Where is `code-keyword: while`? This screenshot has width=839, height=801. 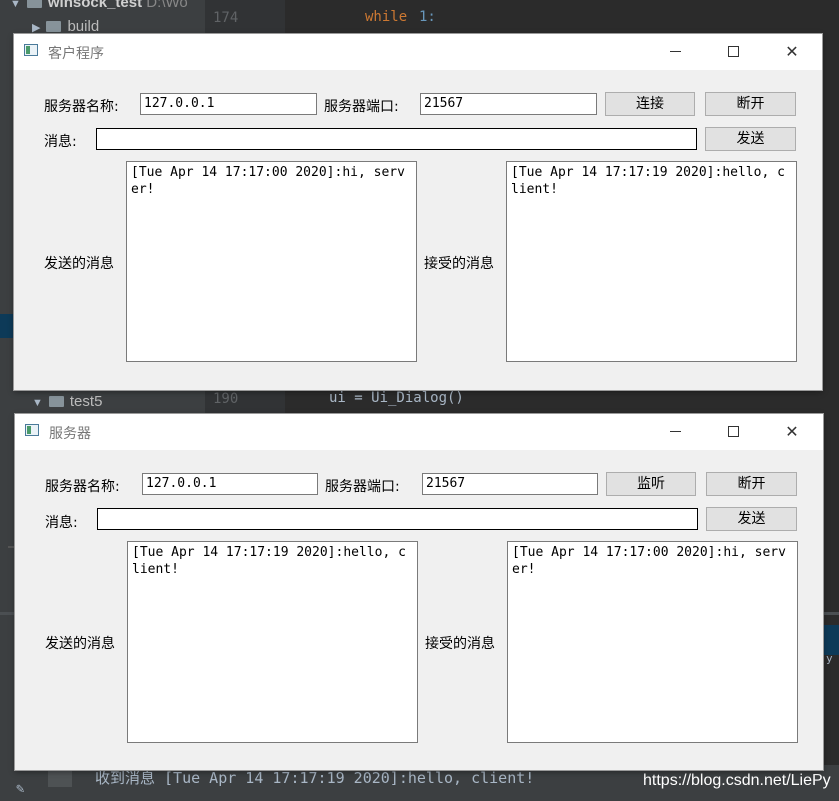
code-keyword: while is located at coordinates (386, 17).